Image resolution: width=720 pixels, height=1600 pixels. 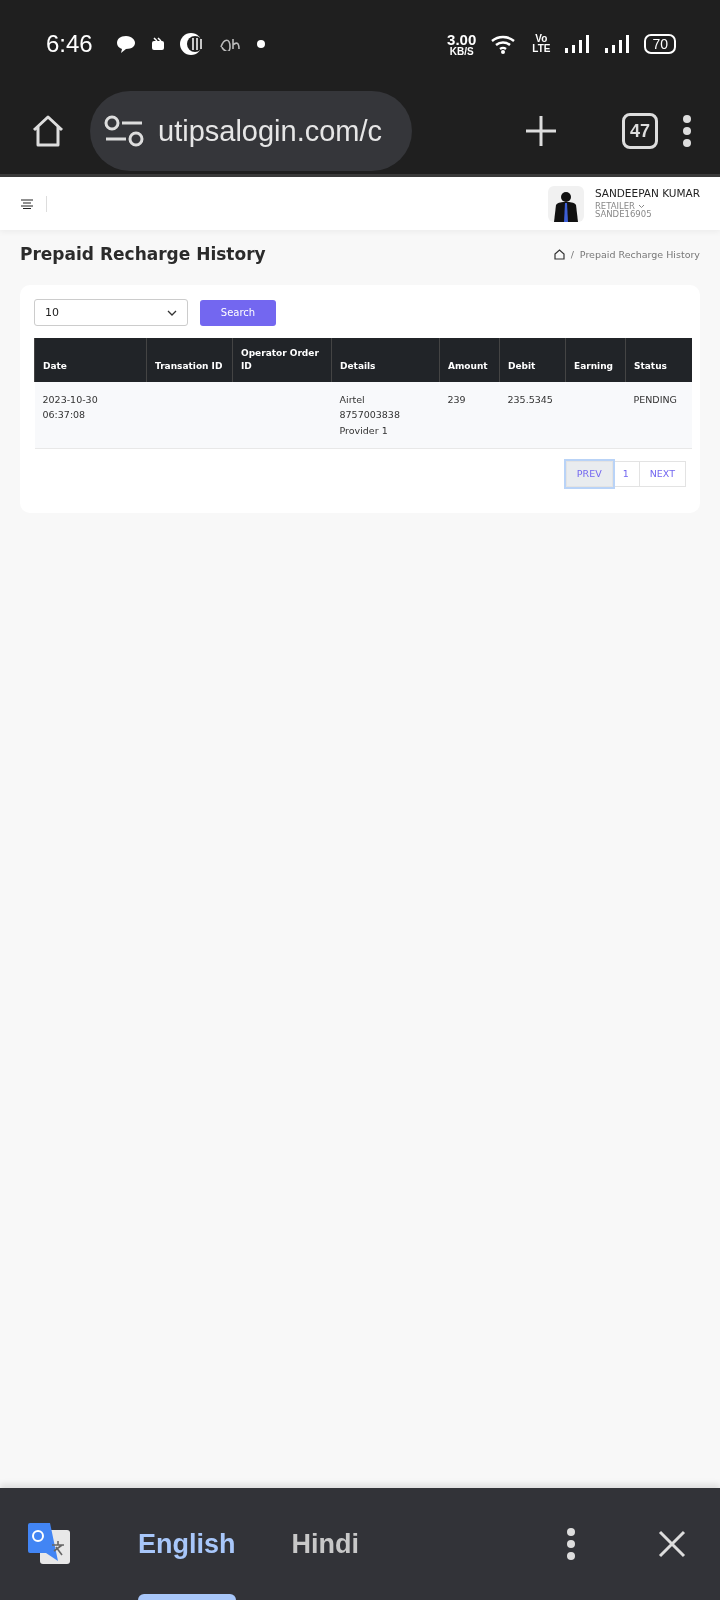 I want to click on clock-time: 6:46, so click(x=69, y=44).